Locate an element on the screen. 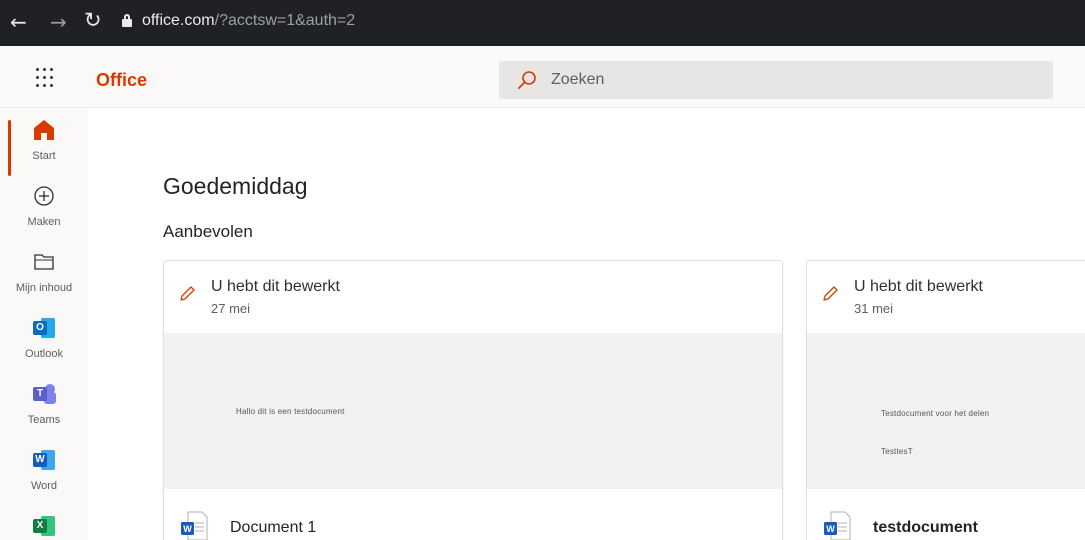 Image resolution: width=1085 pixels, height=540 pixels. search-box: Zoeken is located at coordinates (776, 80).